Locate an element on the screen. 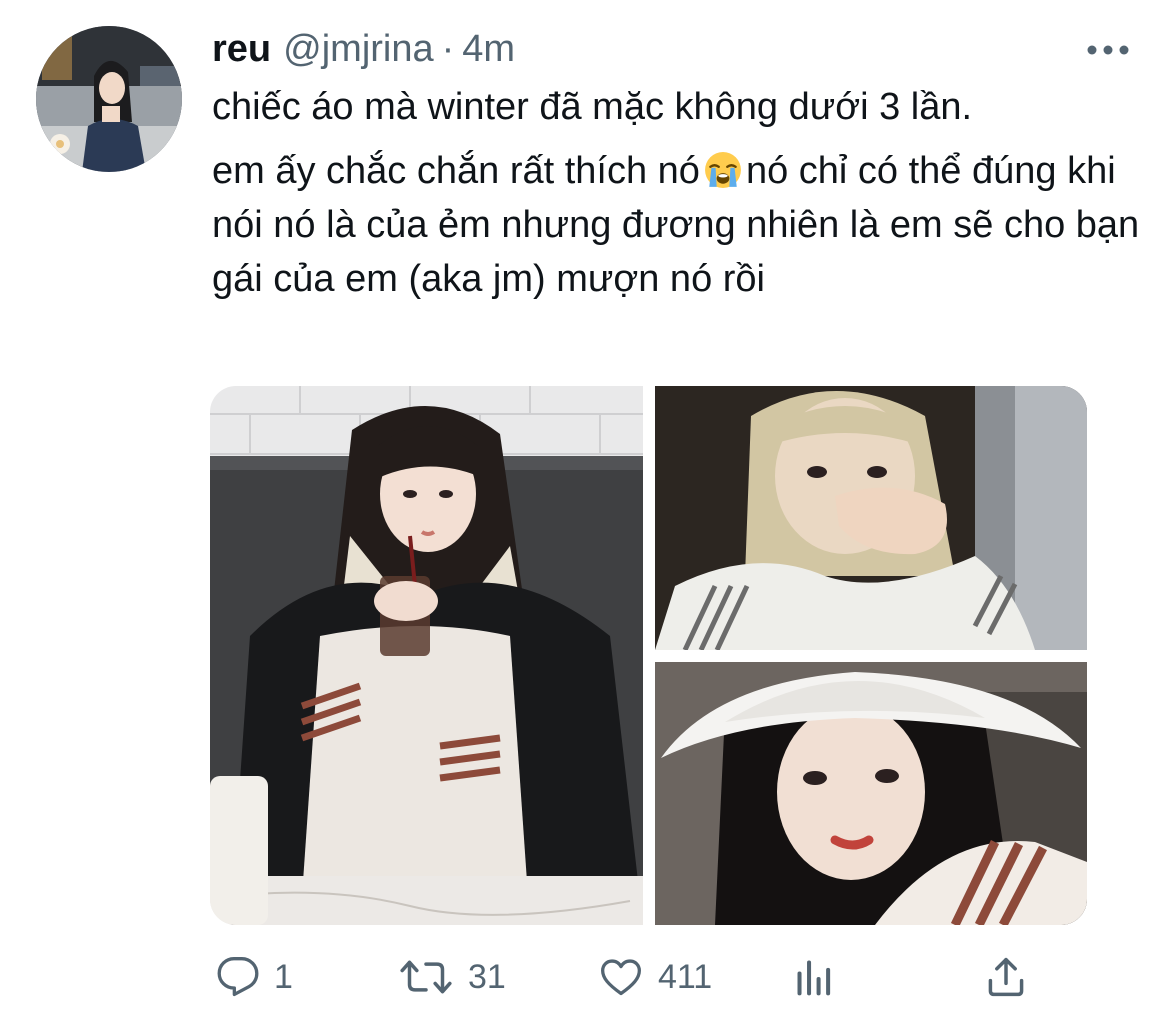 Image resolution: width=1170 pixels, height=1022 pixels. photo-girl-covering-mouth-image is located at coordinates (871, 518).